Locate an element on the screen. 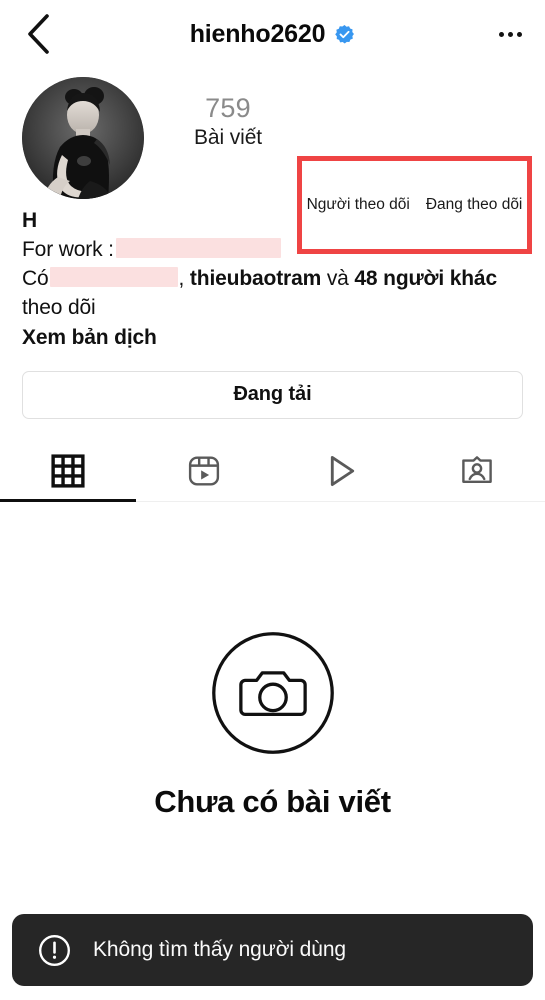 Image resolution: width=545 pixels, height=1000 pixels. followed-by-prefix: Có is located at coordinates (35, 278).